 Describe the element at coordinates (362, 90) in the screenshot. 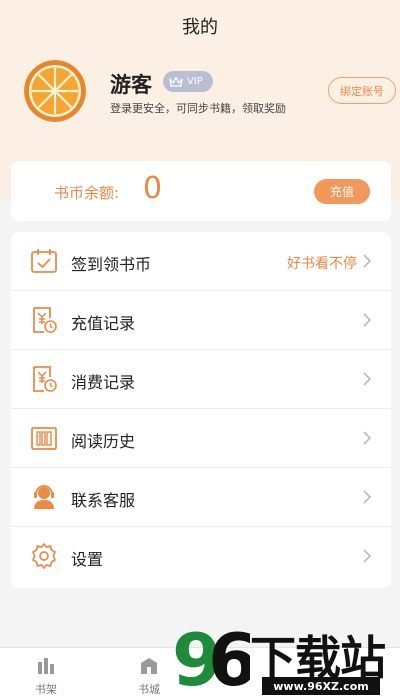

I see `bind-account-button: 绑定账号` at that location.